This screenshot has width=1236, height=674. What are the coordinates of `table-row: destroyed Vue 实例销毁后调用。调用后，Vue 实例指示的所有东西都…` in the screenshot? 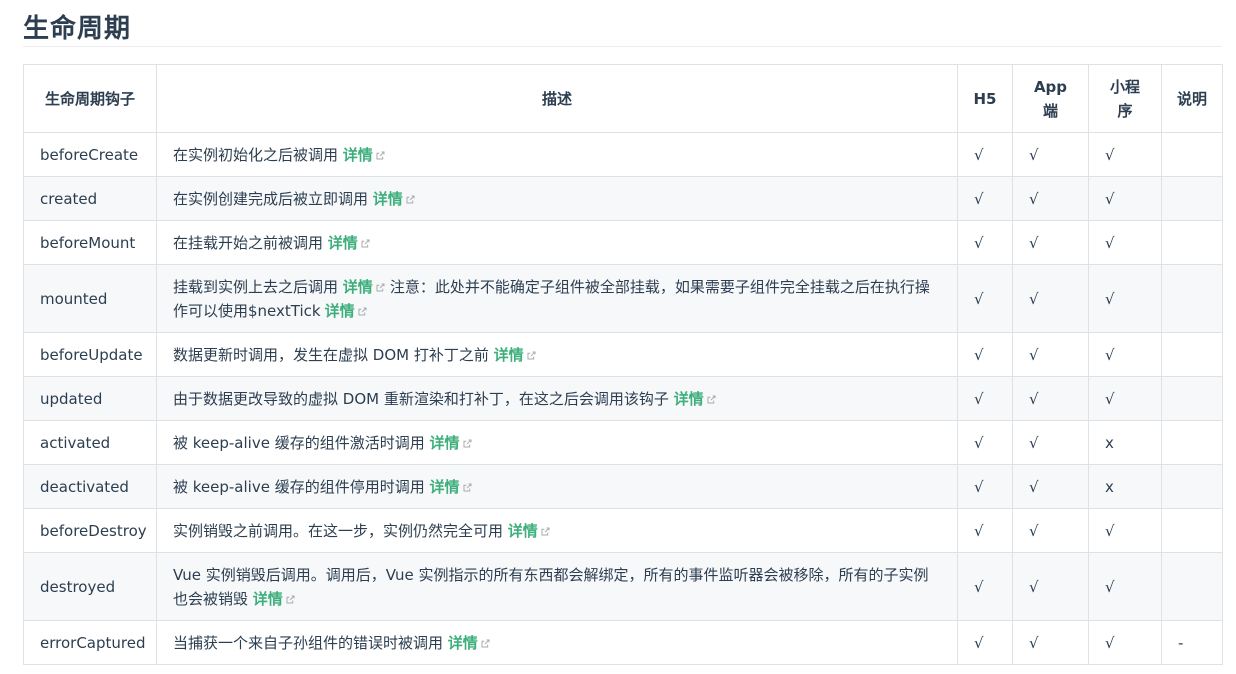 It's located at (623, 586).